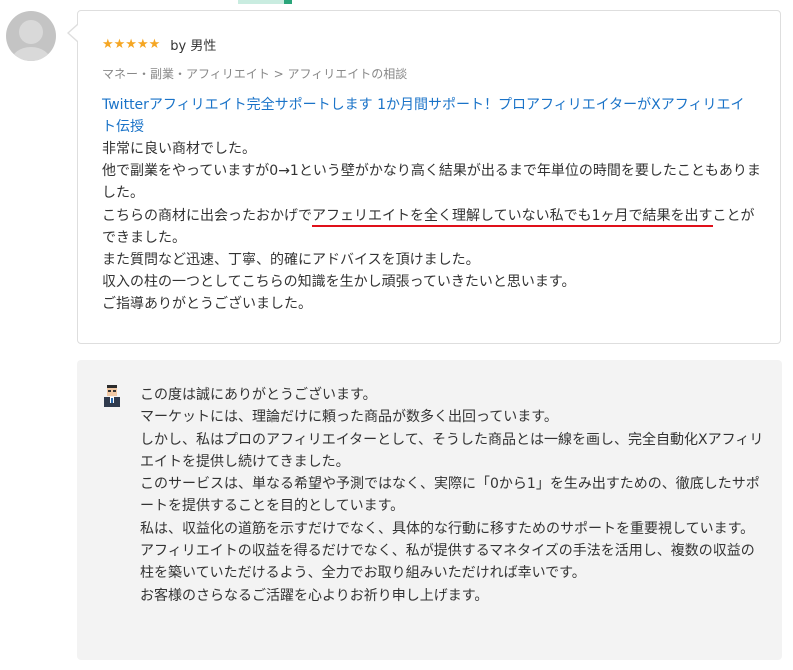 The height and width of the screenshot is (670, 793). What do you see at coordinates (255, 74) in the screenshot?
I see `category-breadcrumb: マネー・副業・アフィリエイト > アフィリエイトの相談` at bounding box center [255, 74].